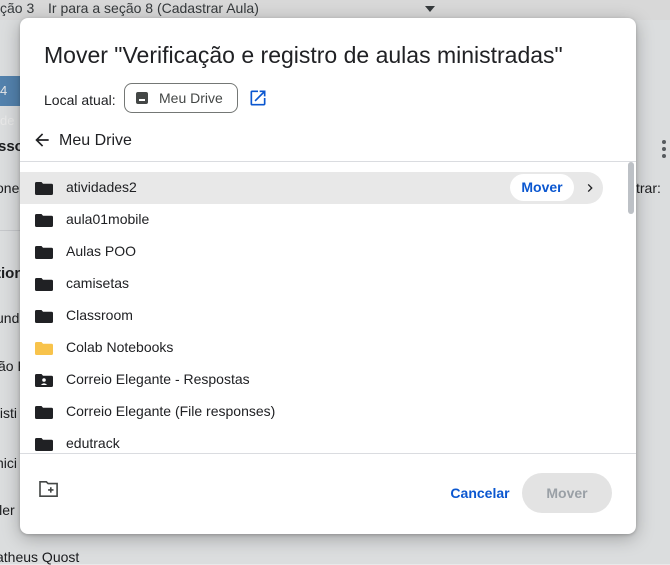 The width and height of the screenshot is (670, 565). I want to click on folder-row: Aulas POO, so click(320, 252).